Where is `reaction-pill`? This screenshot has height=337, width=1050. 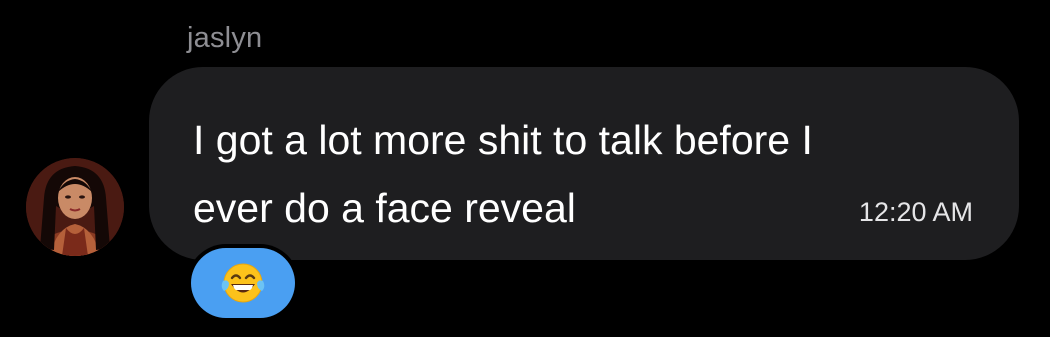 reaction-pill is located at coordinates (243, 283).